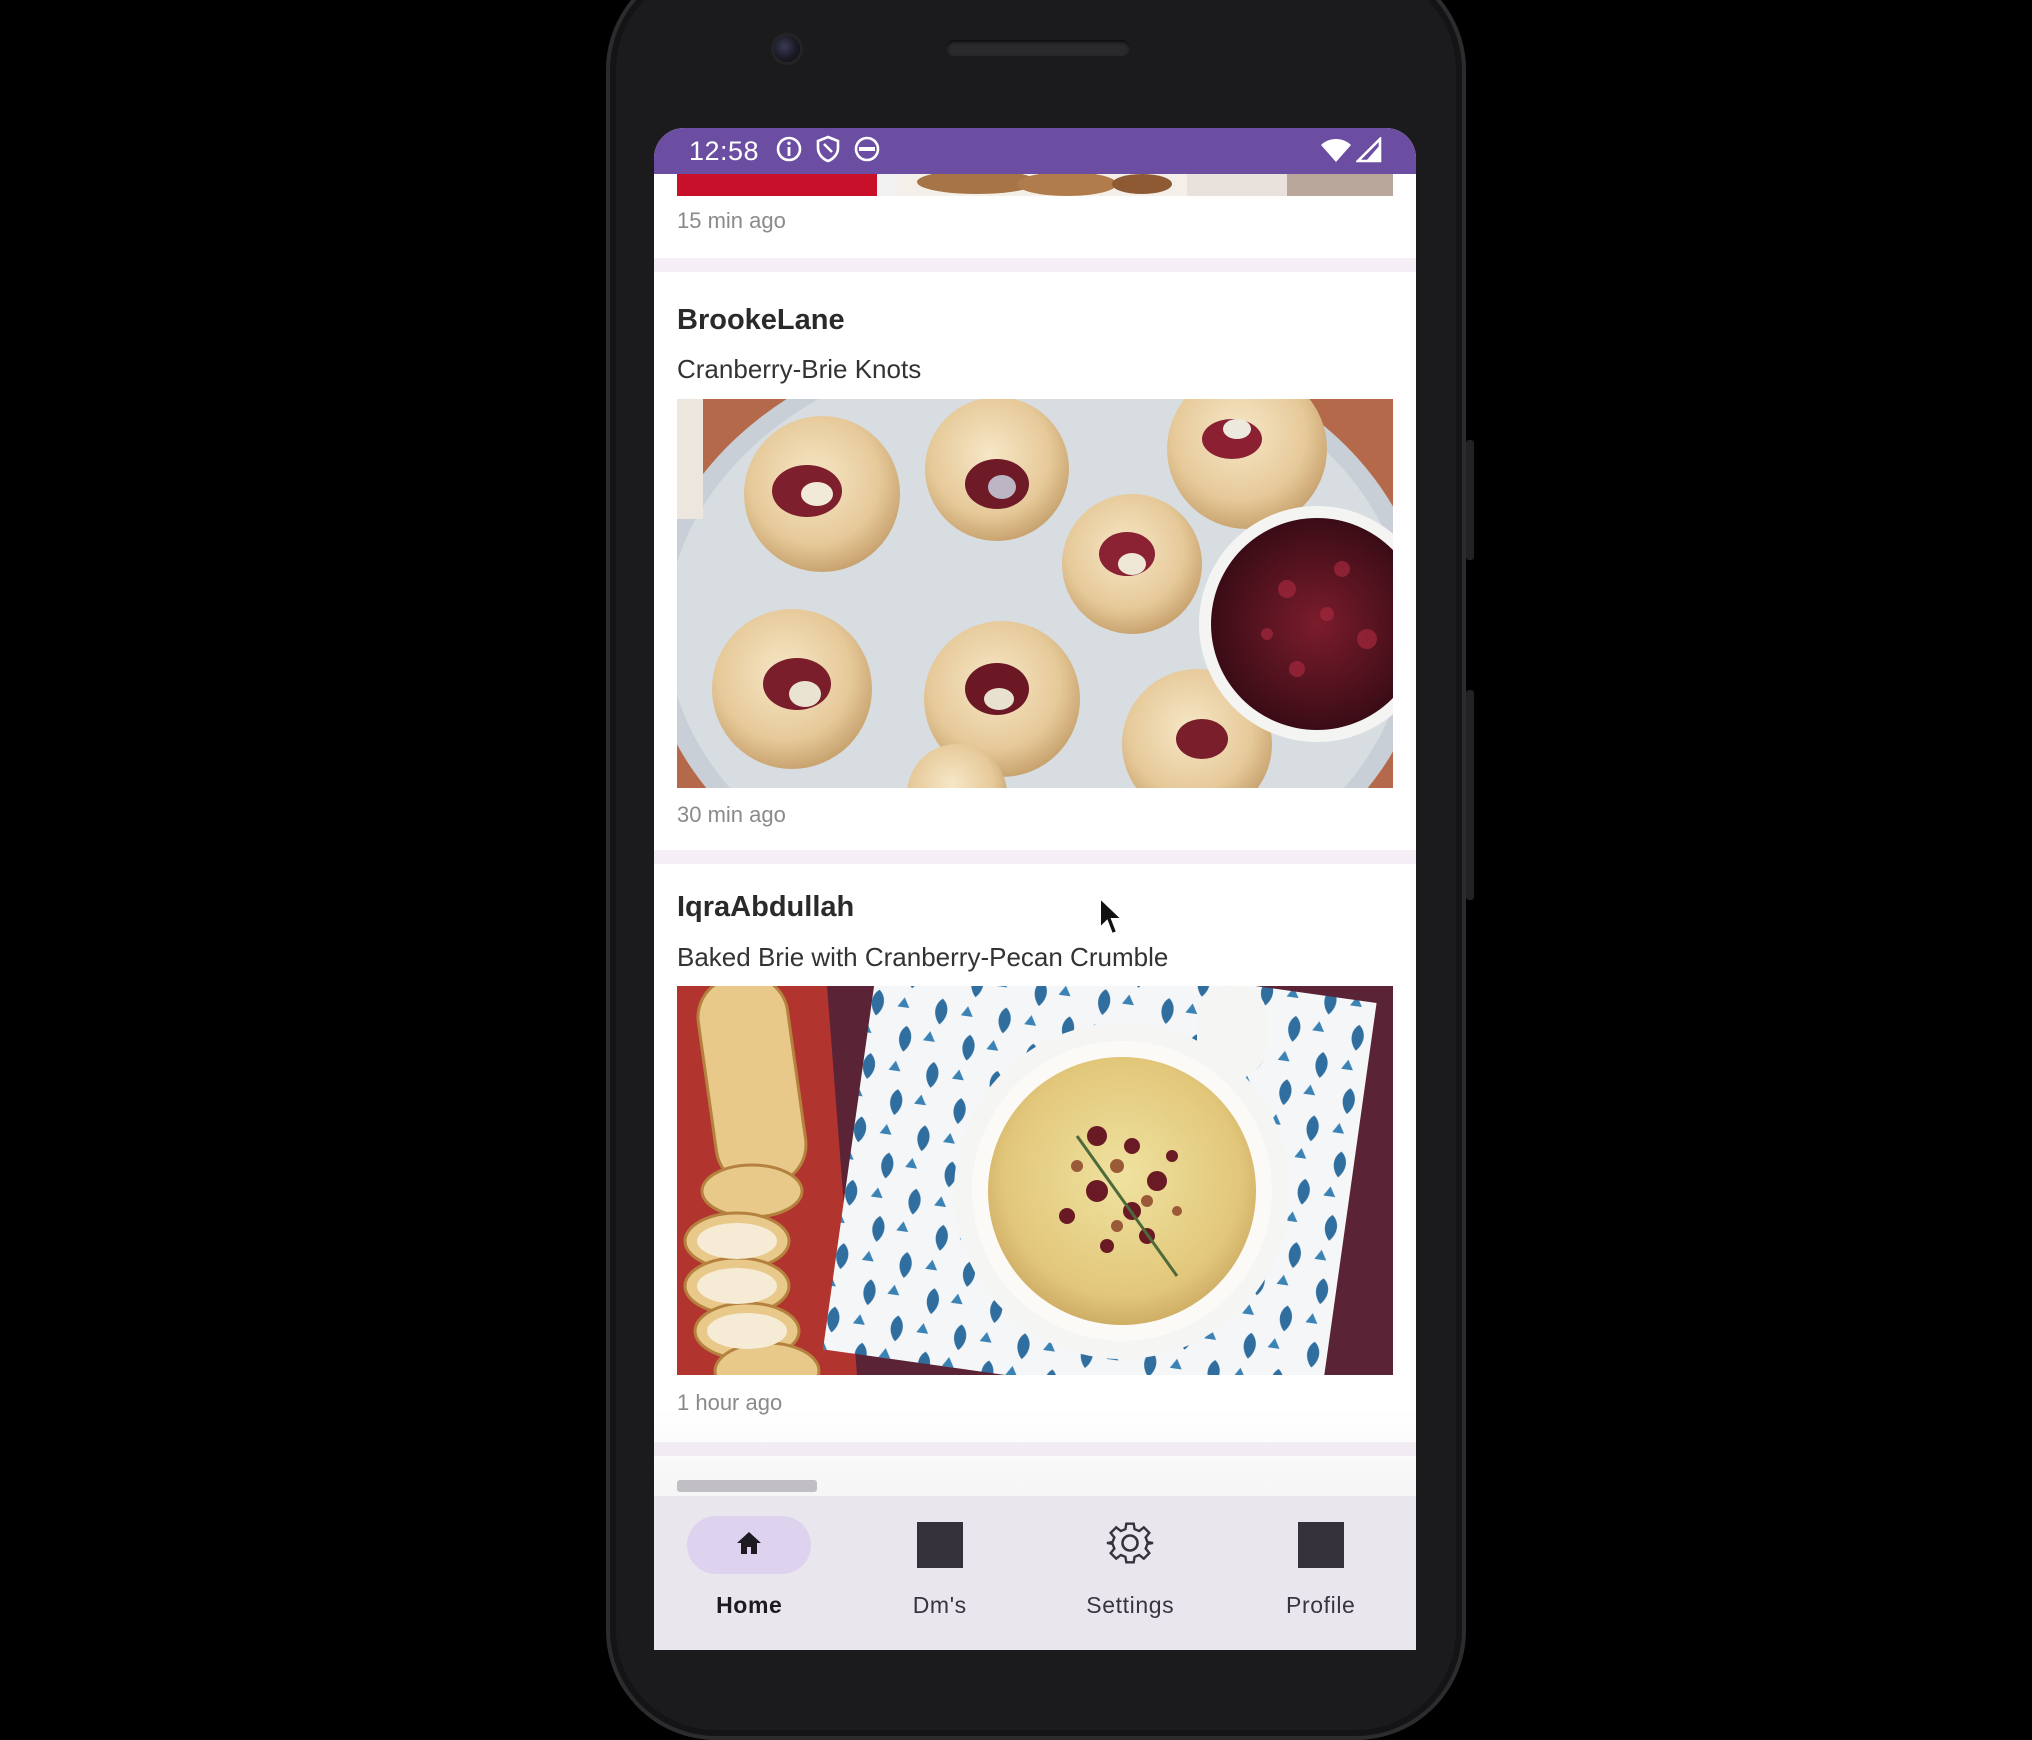 This screenshot has height=1740, width=2032. I want to click on shield-icon, so click(828, 151).